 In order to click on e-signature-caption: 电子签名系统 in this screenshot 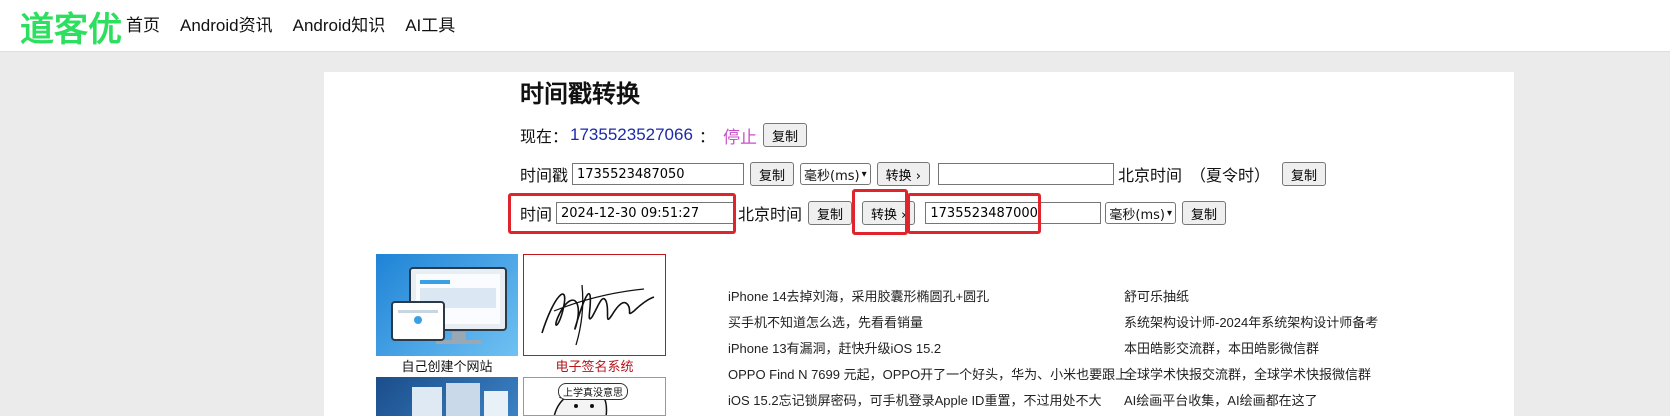, I will do `click(594, 365)`.